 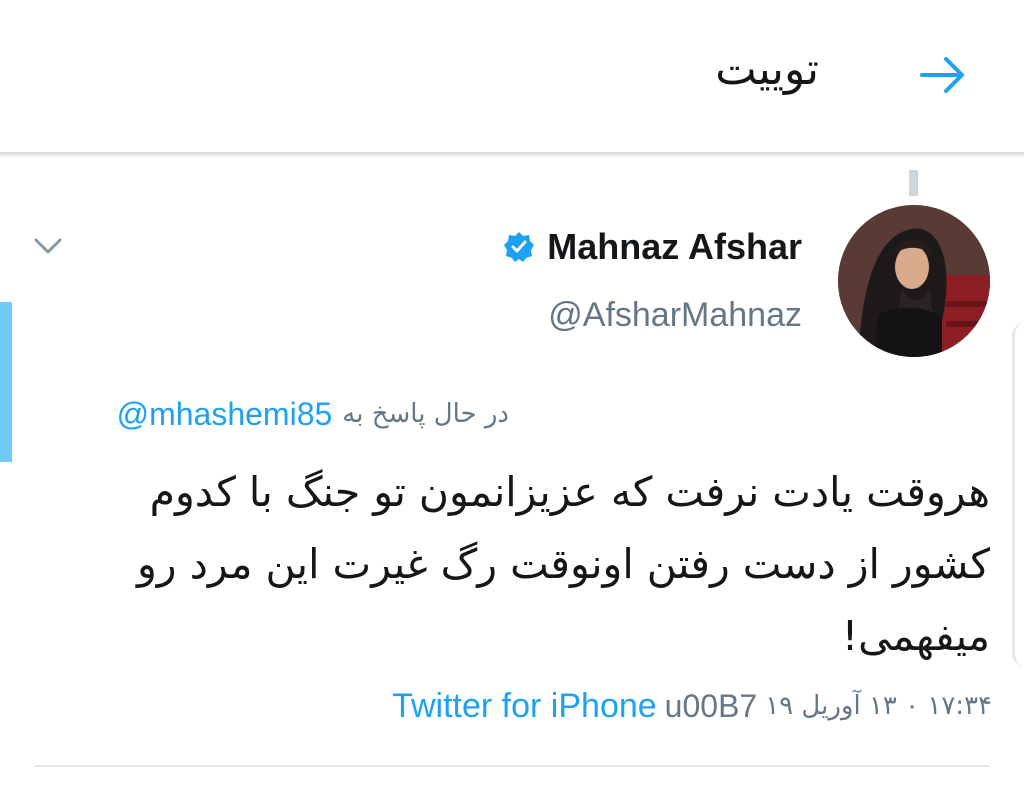 What do you see at coordinates (512, 766) in the screenshot?
I see `divider` at bounding box center [512, 766].